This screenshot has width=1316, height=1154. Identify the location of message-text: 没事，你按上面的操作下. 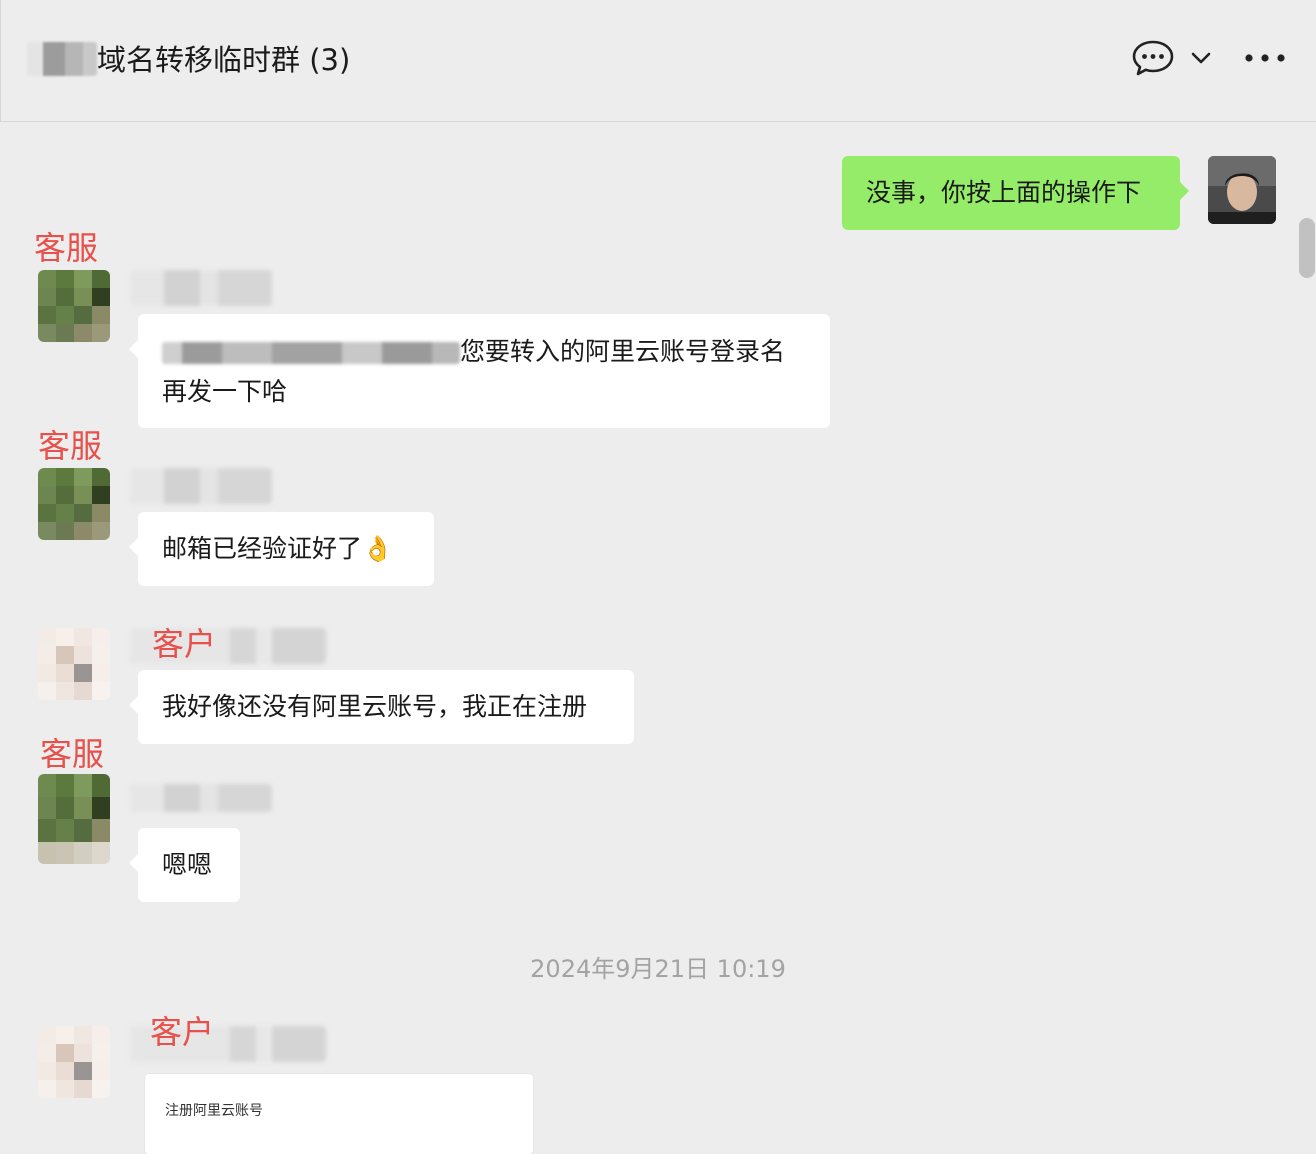
(1004, 192).